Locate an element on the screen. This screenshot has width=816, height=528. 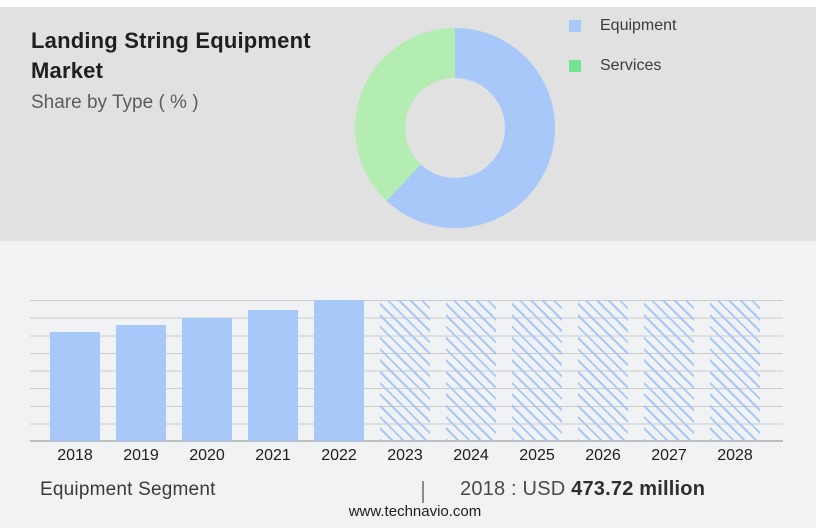
highlight-value: 2018 : USD 473.72 million is located at coordinates (582, 489).